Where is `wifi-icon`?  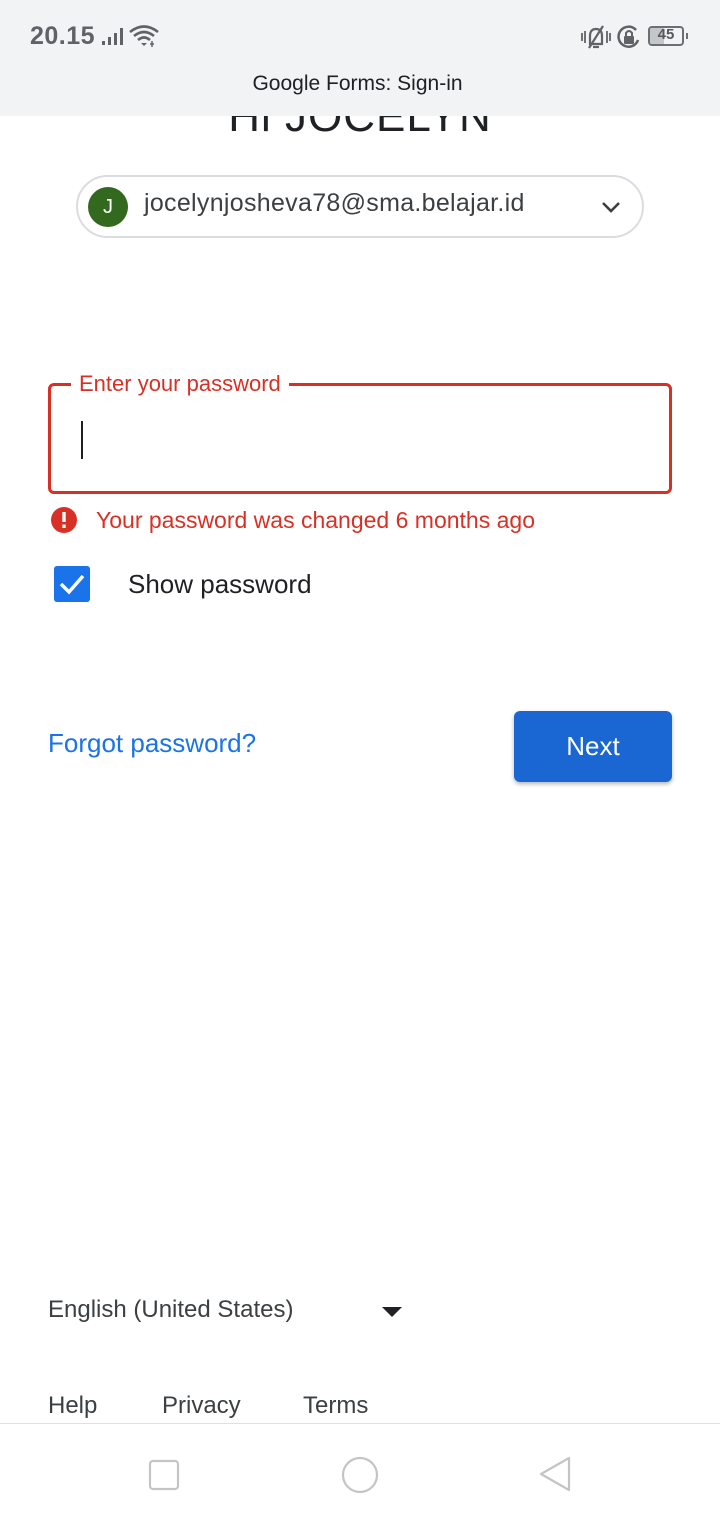
wifi-icon is located at coordinates (144, 36).